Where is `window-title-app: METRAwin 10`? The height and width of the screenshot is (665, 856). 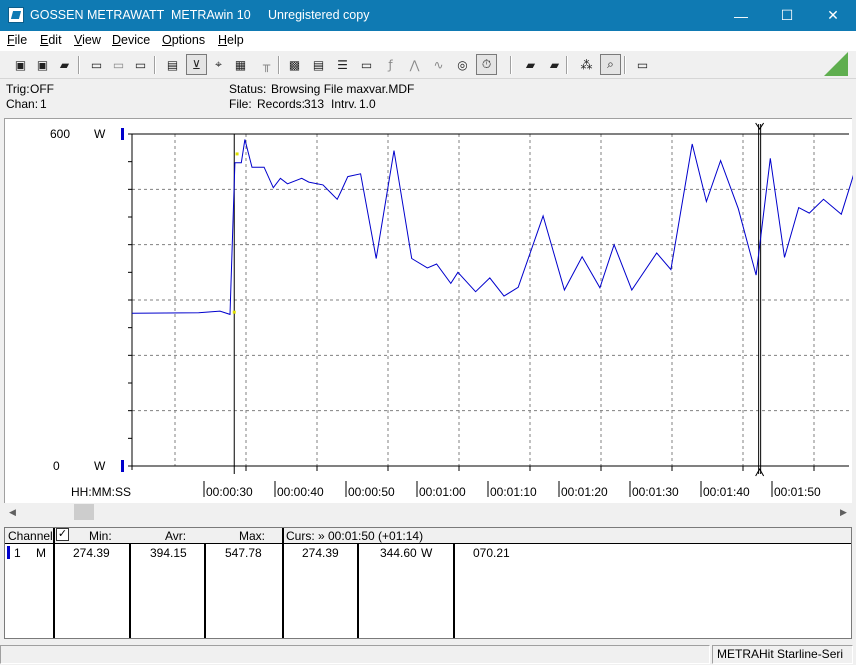
window-title-app: METRAwin 10 is located at coordinates (211, 15).